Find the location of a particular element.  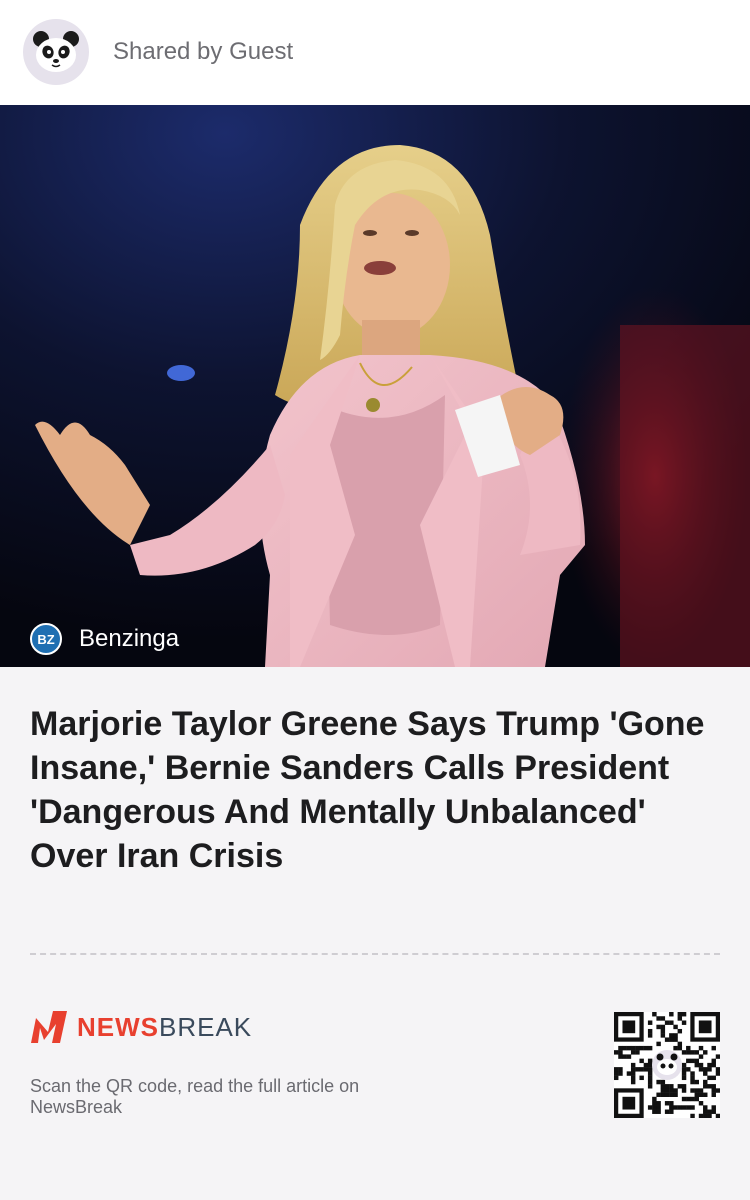

share-header: Shared by Guest is located at coordinates (375, 52).